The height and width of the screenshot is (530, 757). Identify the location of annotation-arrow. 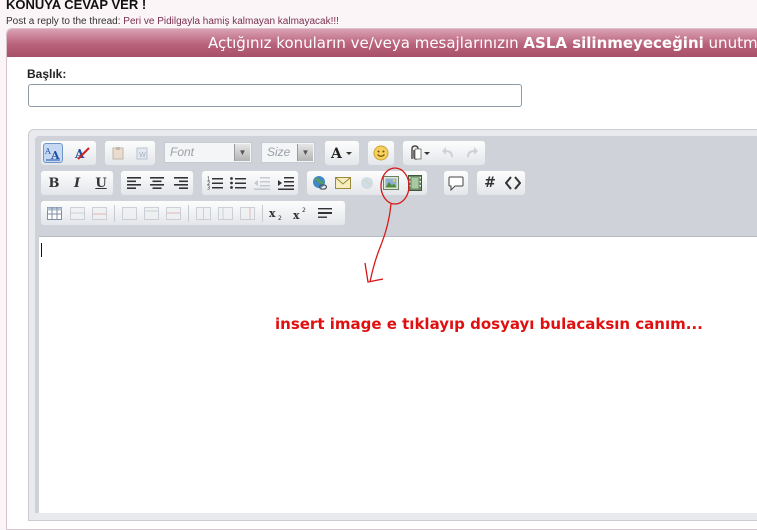
(387, 225).